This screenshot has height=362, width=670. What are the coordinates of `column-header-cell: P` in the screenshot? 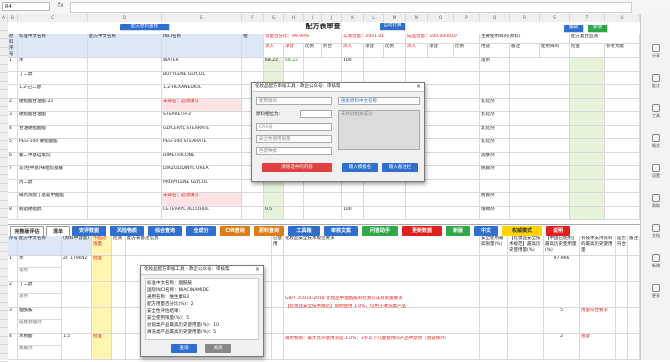 It's located at (467, 18).